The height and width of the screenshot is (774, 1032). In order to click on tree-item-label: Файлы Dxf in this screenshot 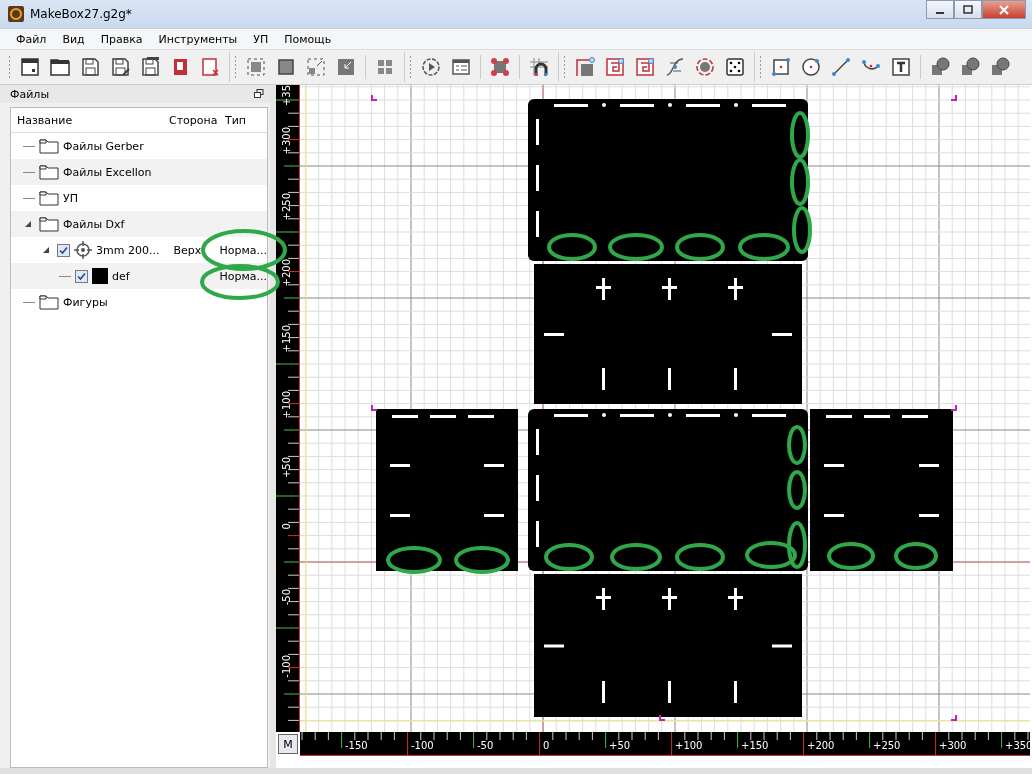, I will do `click(94, 224)`.